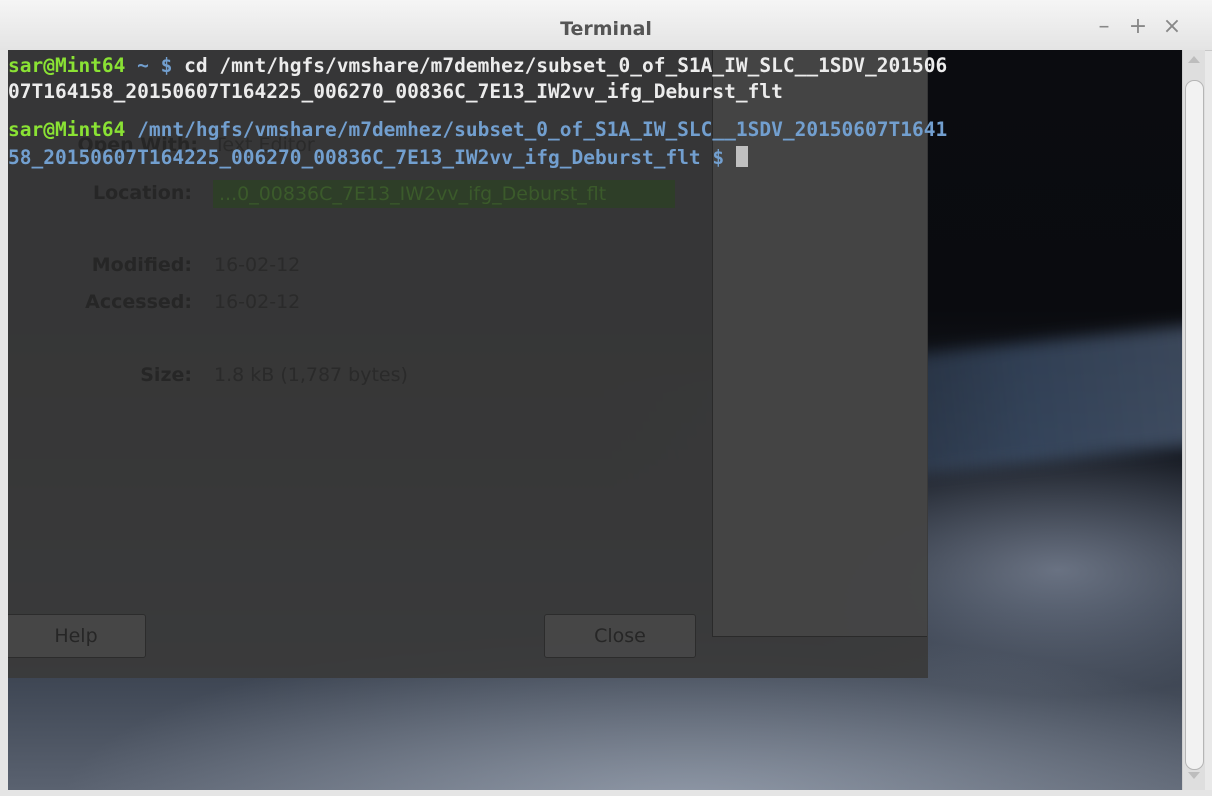 This screenshot has width=1212, height=796. What do you see at coordinates (141, 265) in the screenshot?
I see `modified-label: Modified:` at bounding box center [141, 265].